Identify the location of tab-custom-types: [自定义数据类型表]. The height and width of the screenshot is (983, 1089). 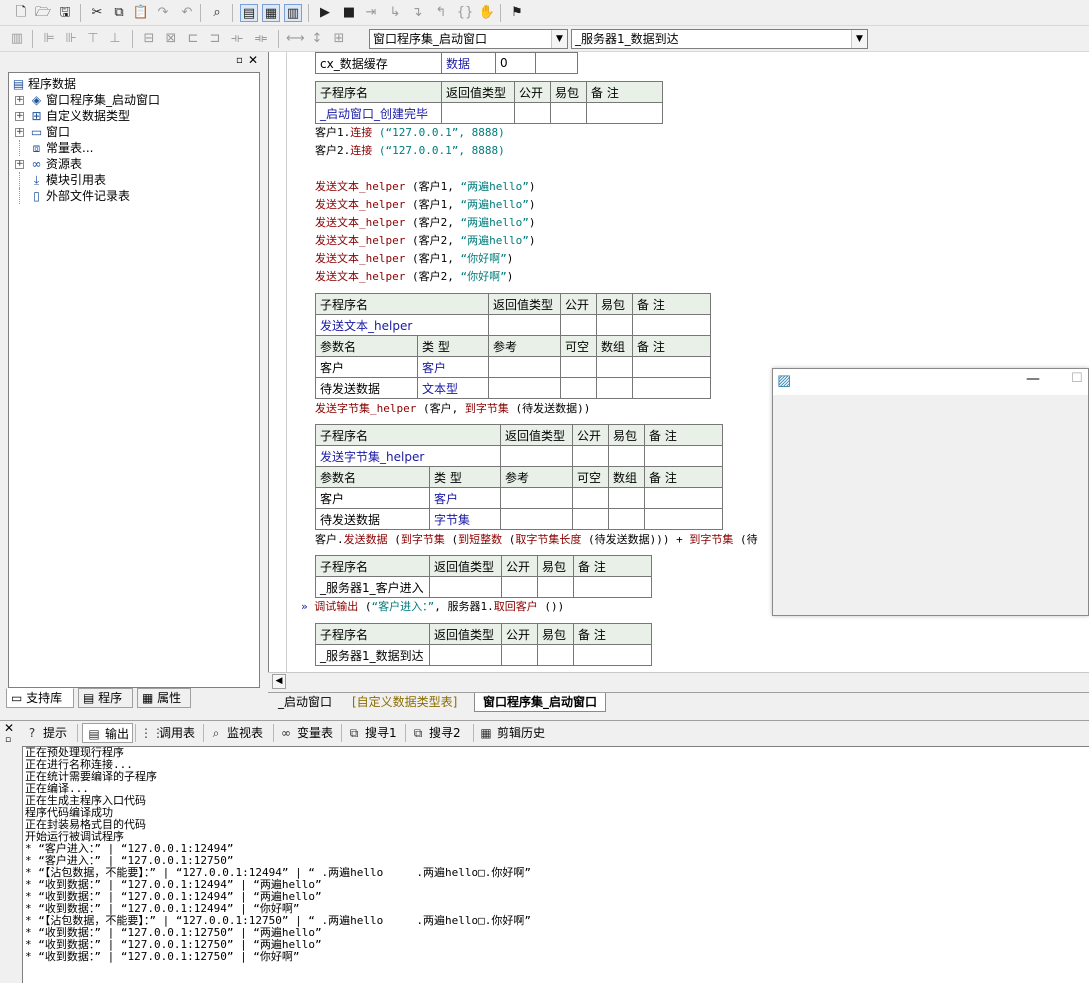
(404, 702).